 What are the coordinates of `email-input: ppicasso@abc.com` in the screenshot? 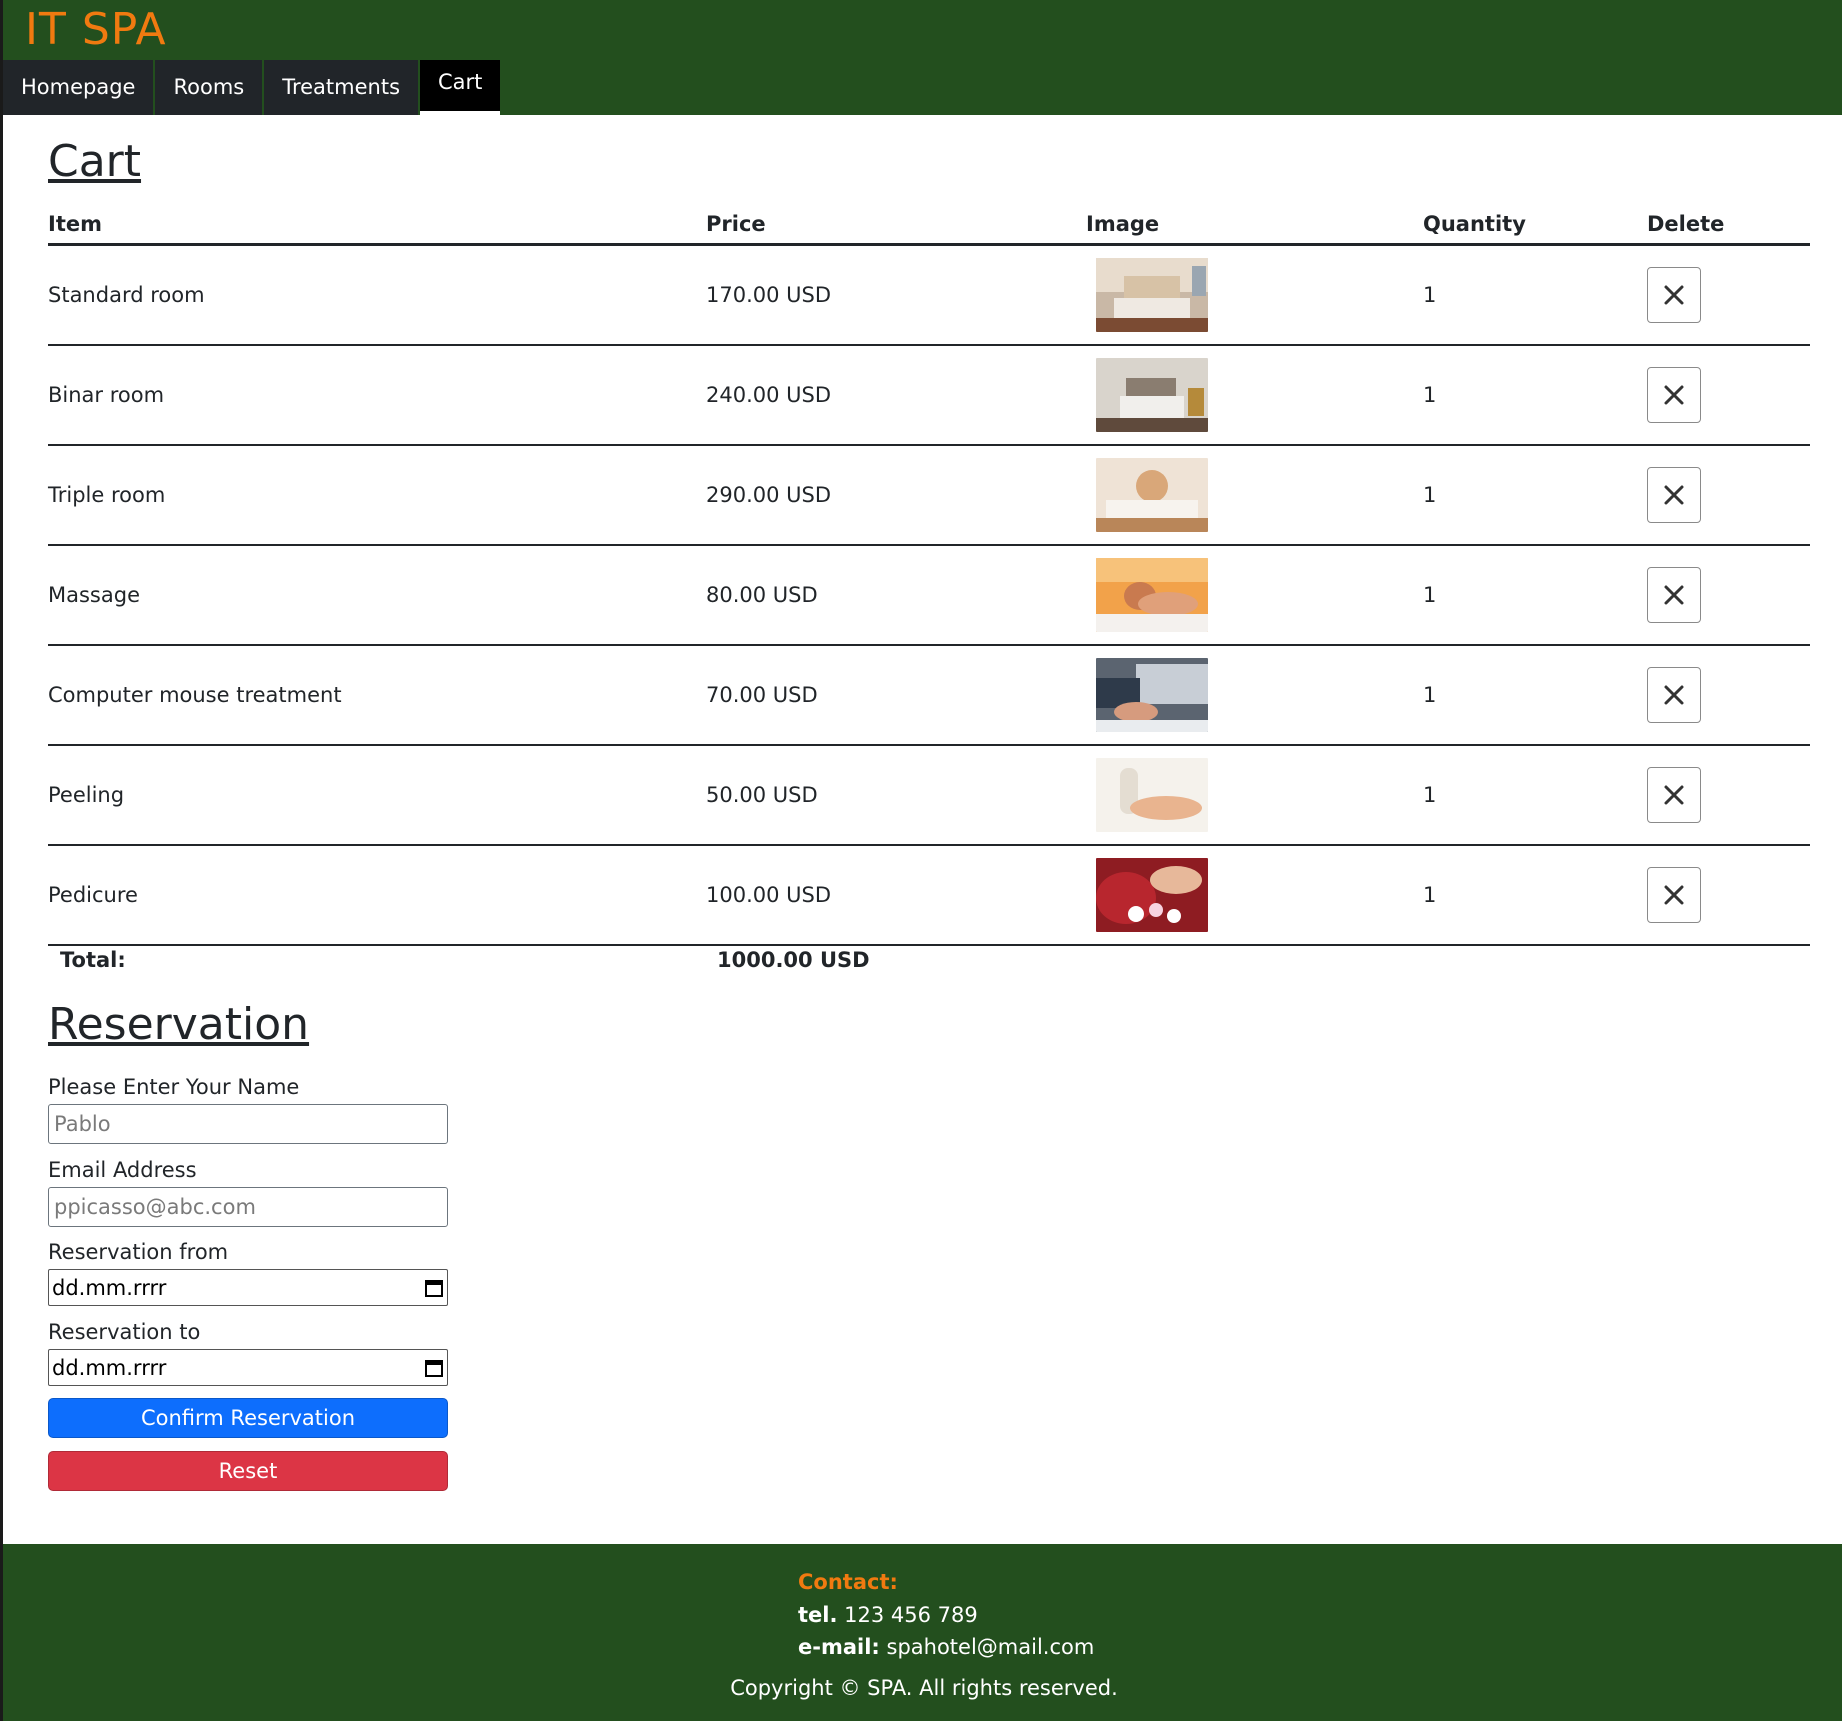 It's located at (248, 1207).